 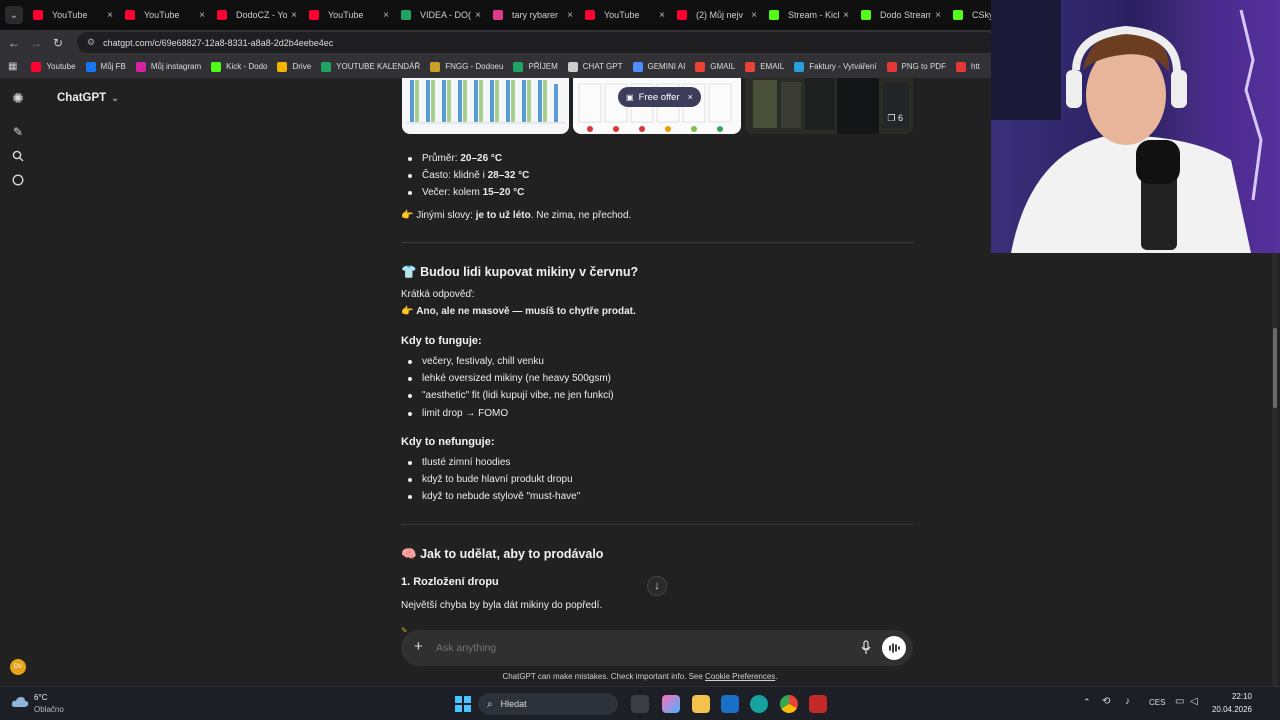 I want to click on bookmark-label: Youtube, so click(x=61, y=66).